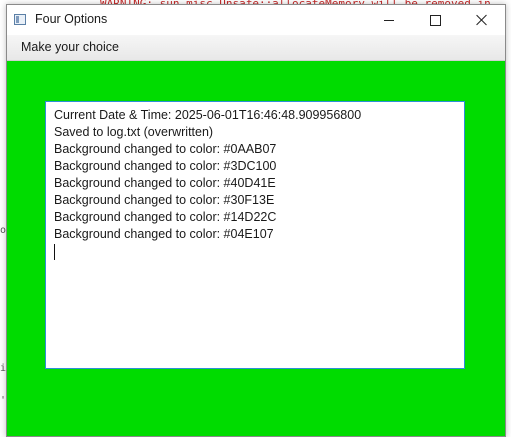 The height and width of the screenshot is (437, 511). I want to click on close-icon, so click(482, 20).